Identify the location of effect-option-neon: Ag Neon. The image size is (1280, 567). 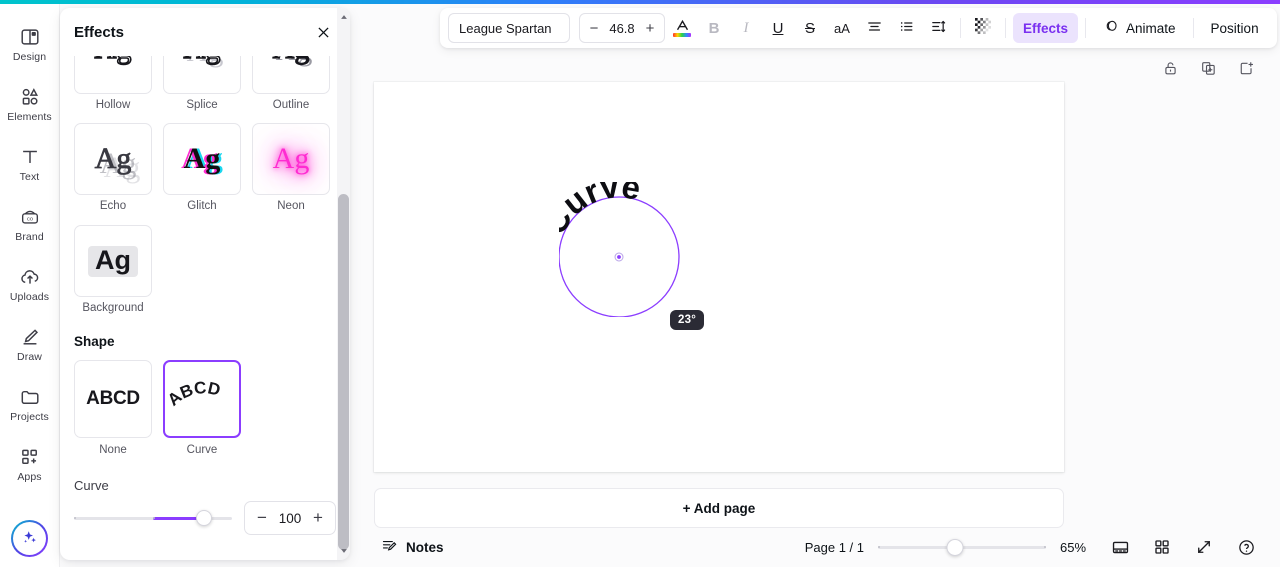
(291, 167).